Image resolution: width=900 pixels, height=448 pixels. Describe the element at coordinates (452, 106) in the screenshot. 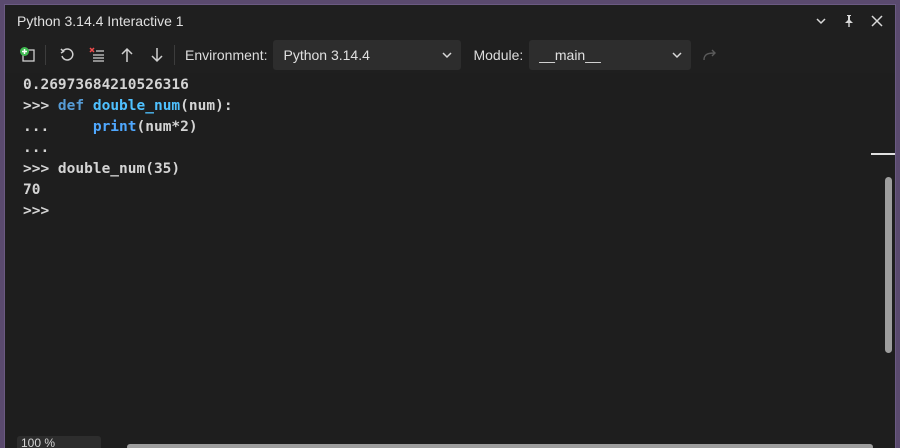

I see `console-line: >>> def double_num(num):` at that location.